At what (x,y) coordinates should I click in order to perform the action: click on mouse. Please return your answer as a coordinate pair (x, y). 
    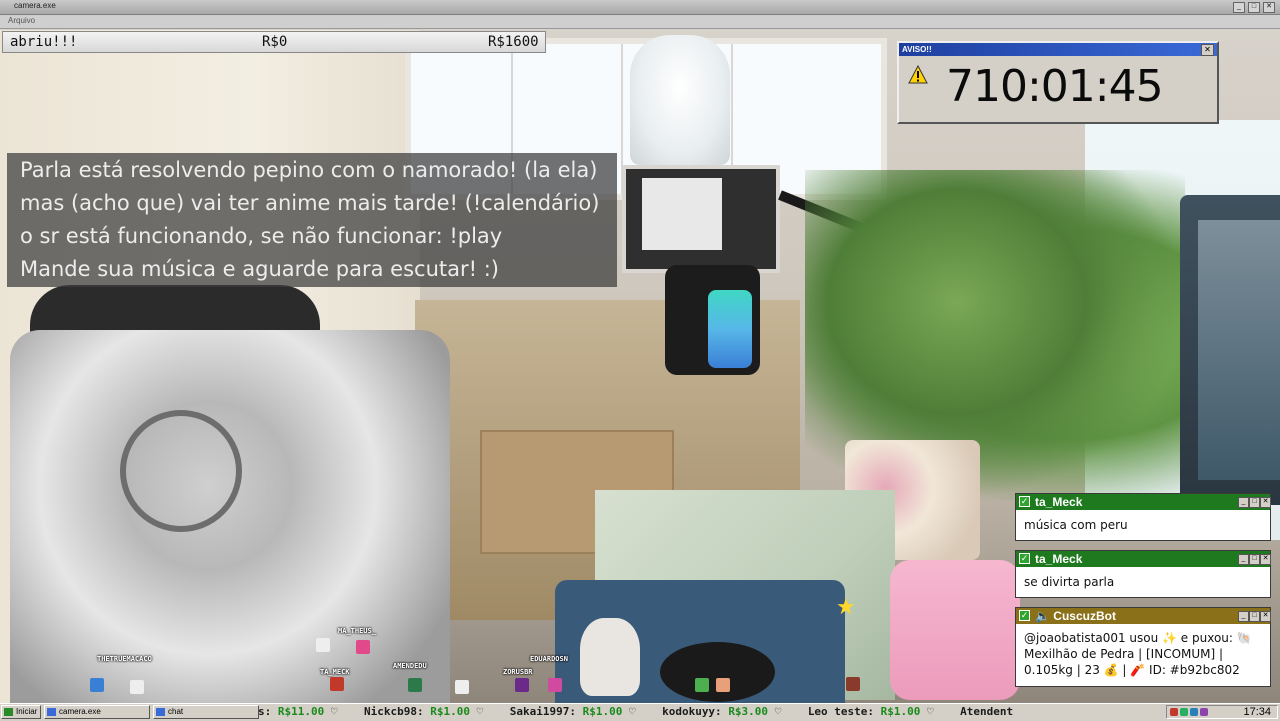
    Looking at the image, I should click on (717, 672).